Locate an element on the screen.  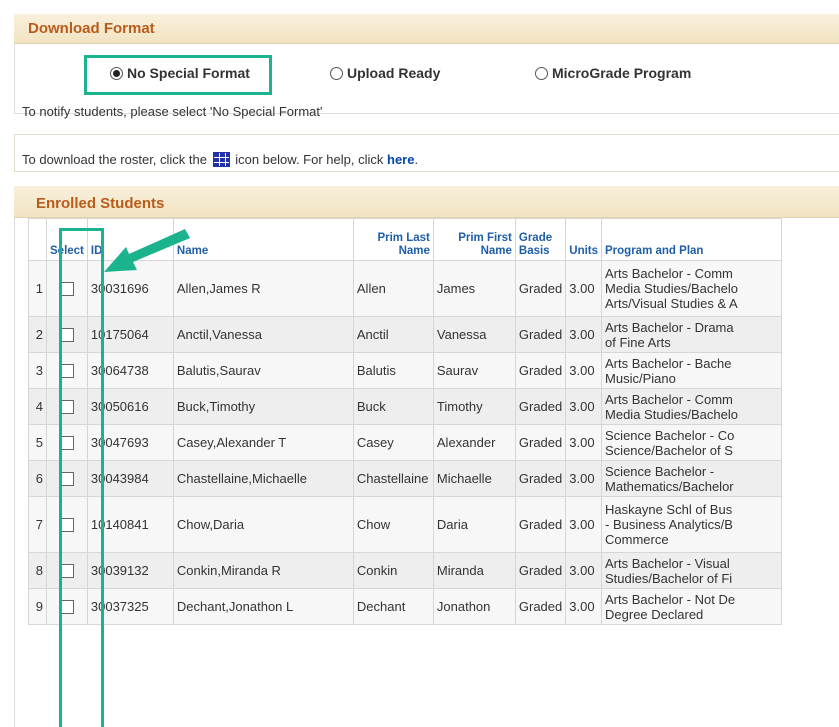
annotation-arrow is located at coordinates (147, 250).